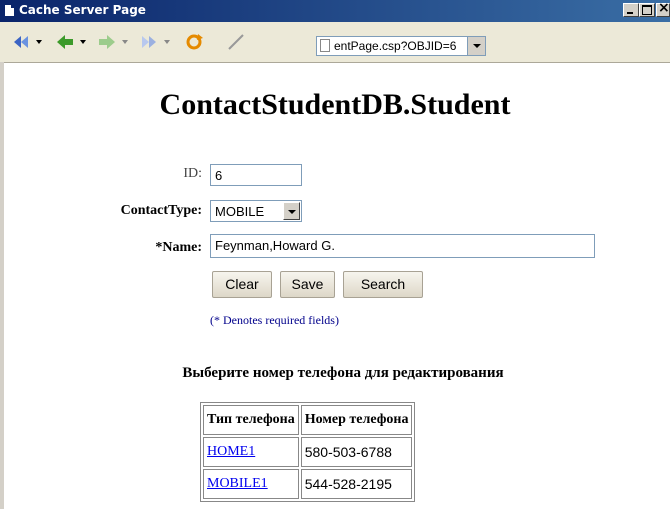  What do you see at coordinates (402, 246) in the screenshot?
I see `name-field: Feynman,Howard G.` at bounding box center [402, 246].